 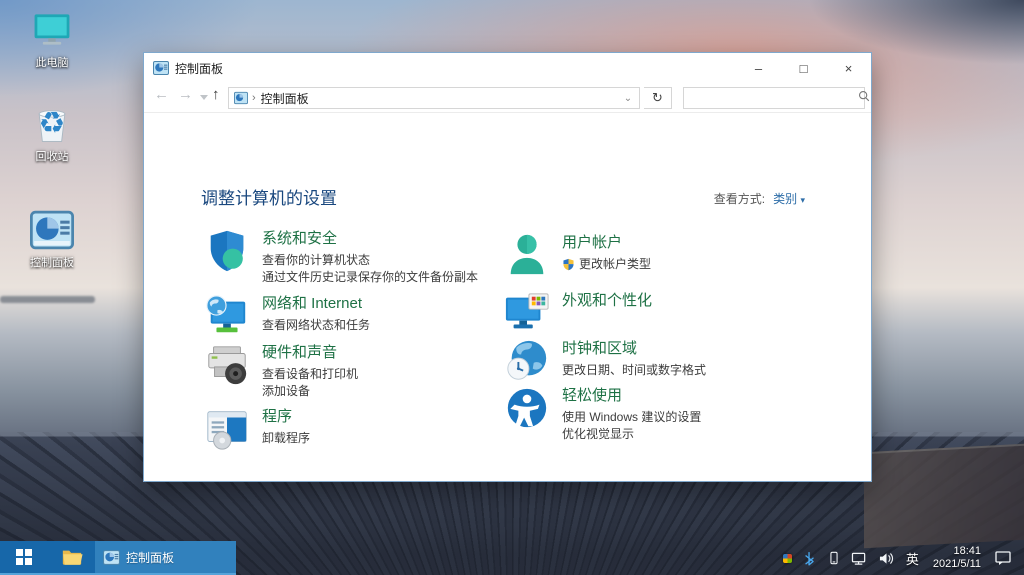 I want to click on category-network-and-internet: 网络和 Internet 查看网络状态和任务, so click(x=356, y=316).